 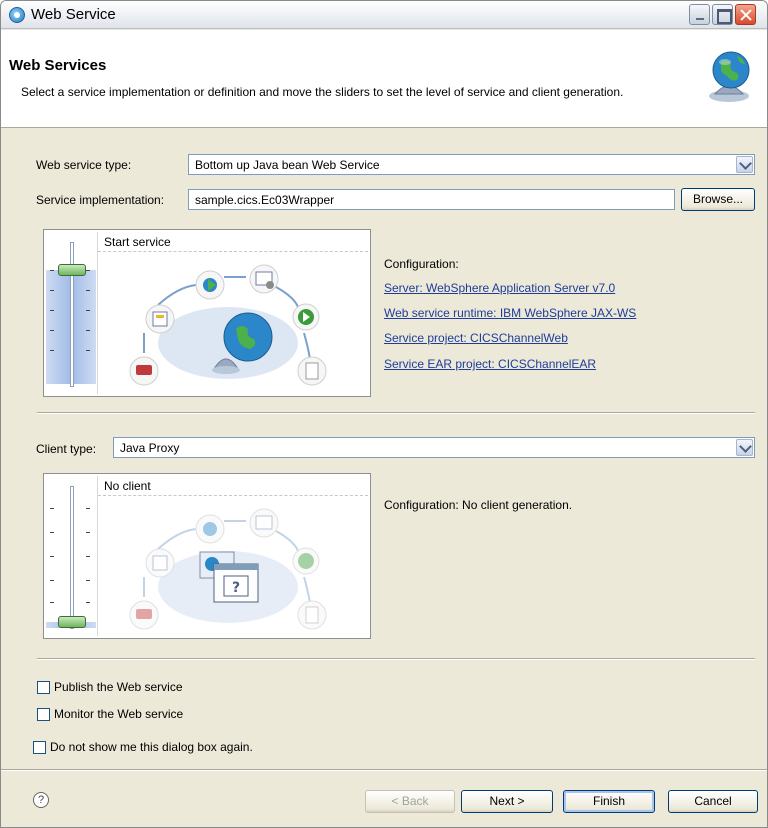 I want to click on back-button: < Back, so click(x=410, y=801).